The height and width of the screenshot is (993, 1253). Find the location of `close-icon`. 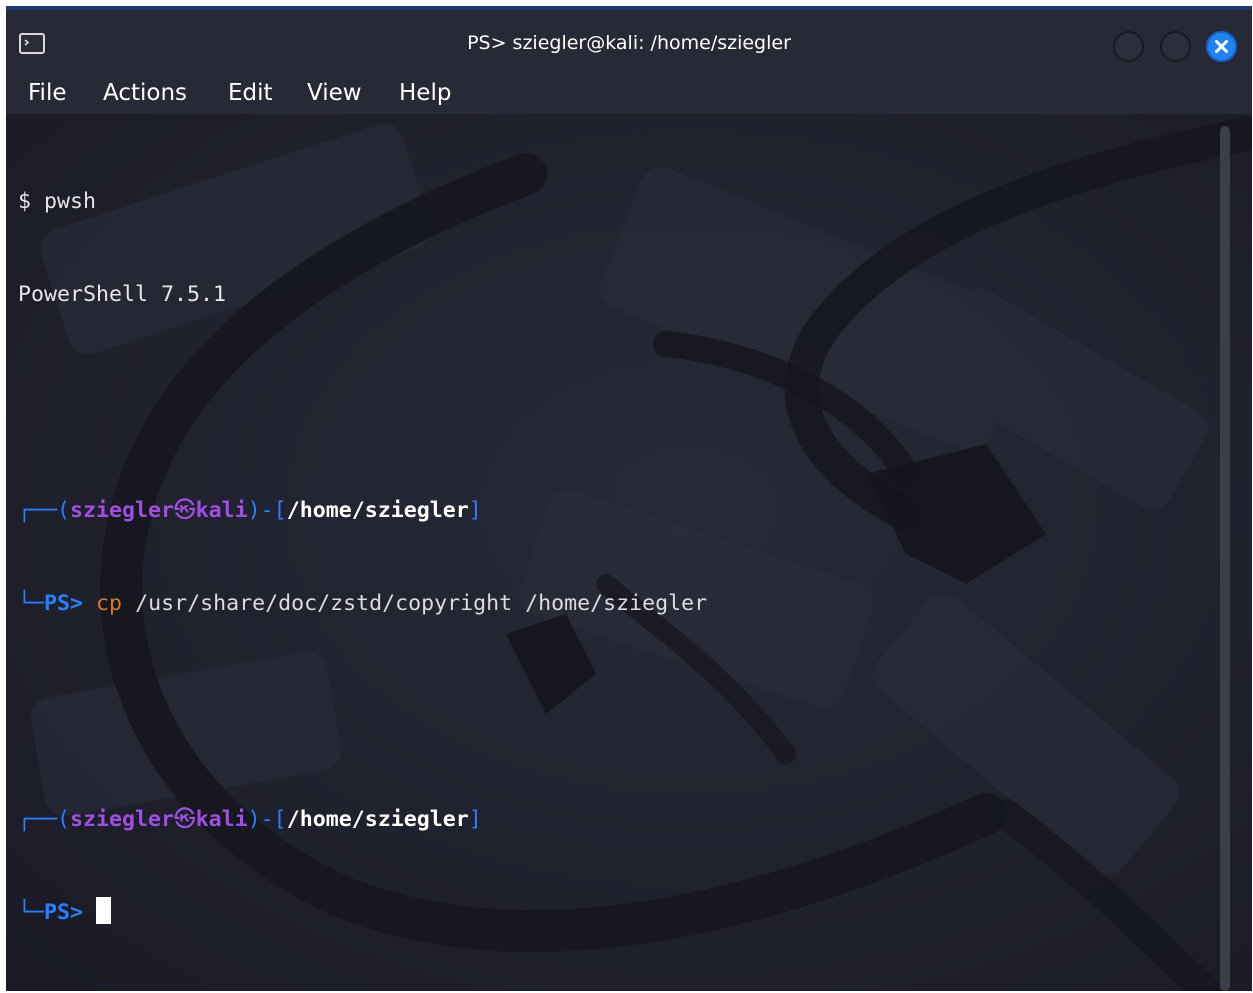

close-icon is located at coordinates (1221, 46).